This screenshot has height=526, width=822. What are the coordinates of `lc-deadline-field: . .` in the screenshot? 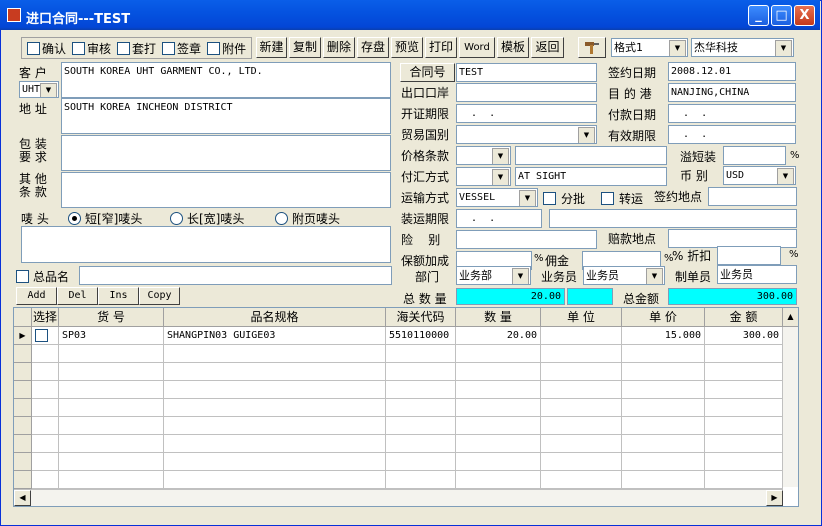 It's located at (526, 113).